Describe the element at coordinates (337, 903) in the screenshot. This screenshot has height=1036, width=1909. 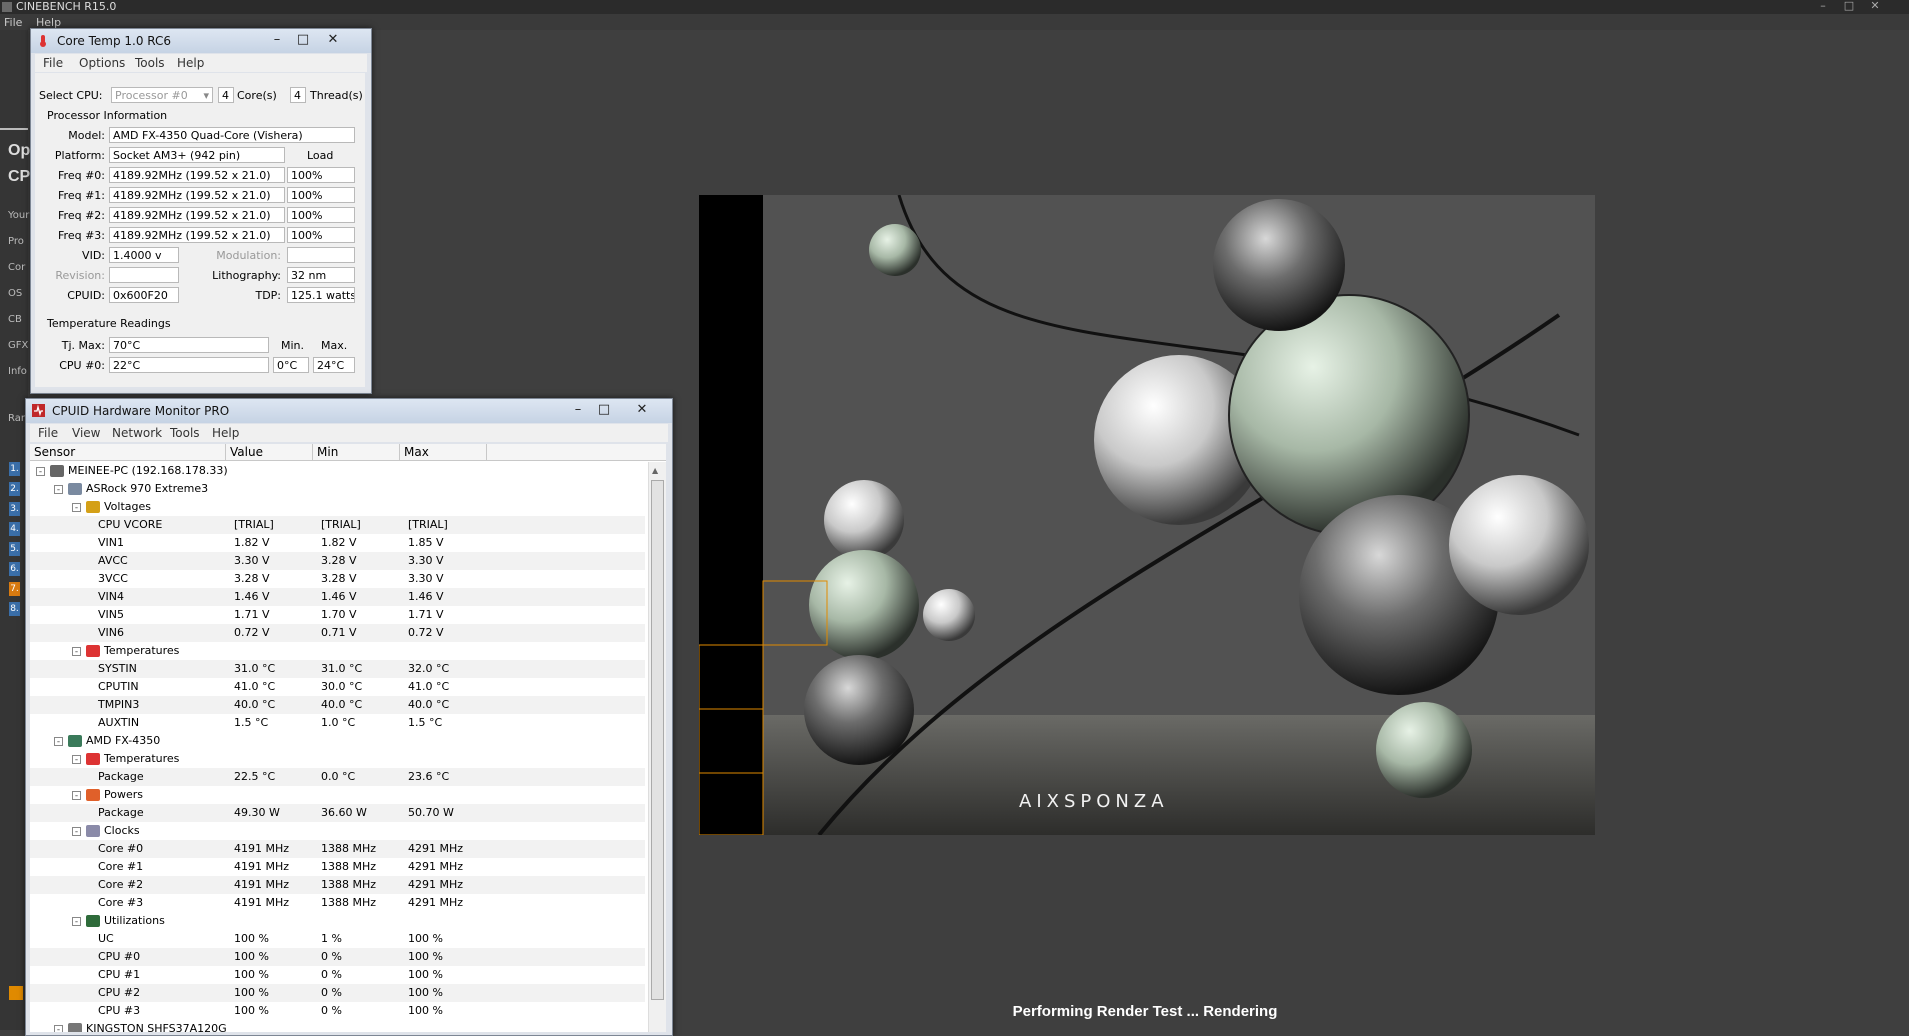
I see `sensor-row: Core #3 4191 MHz 1388 MHz 4291 MHz` at that location.